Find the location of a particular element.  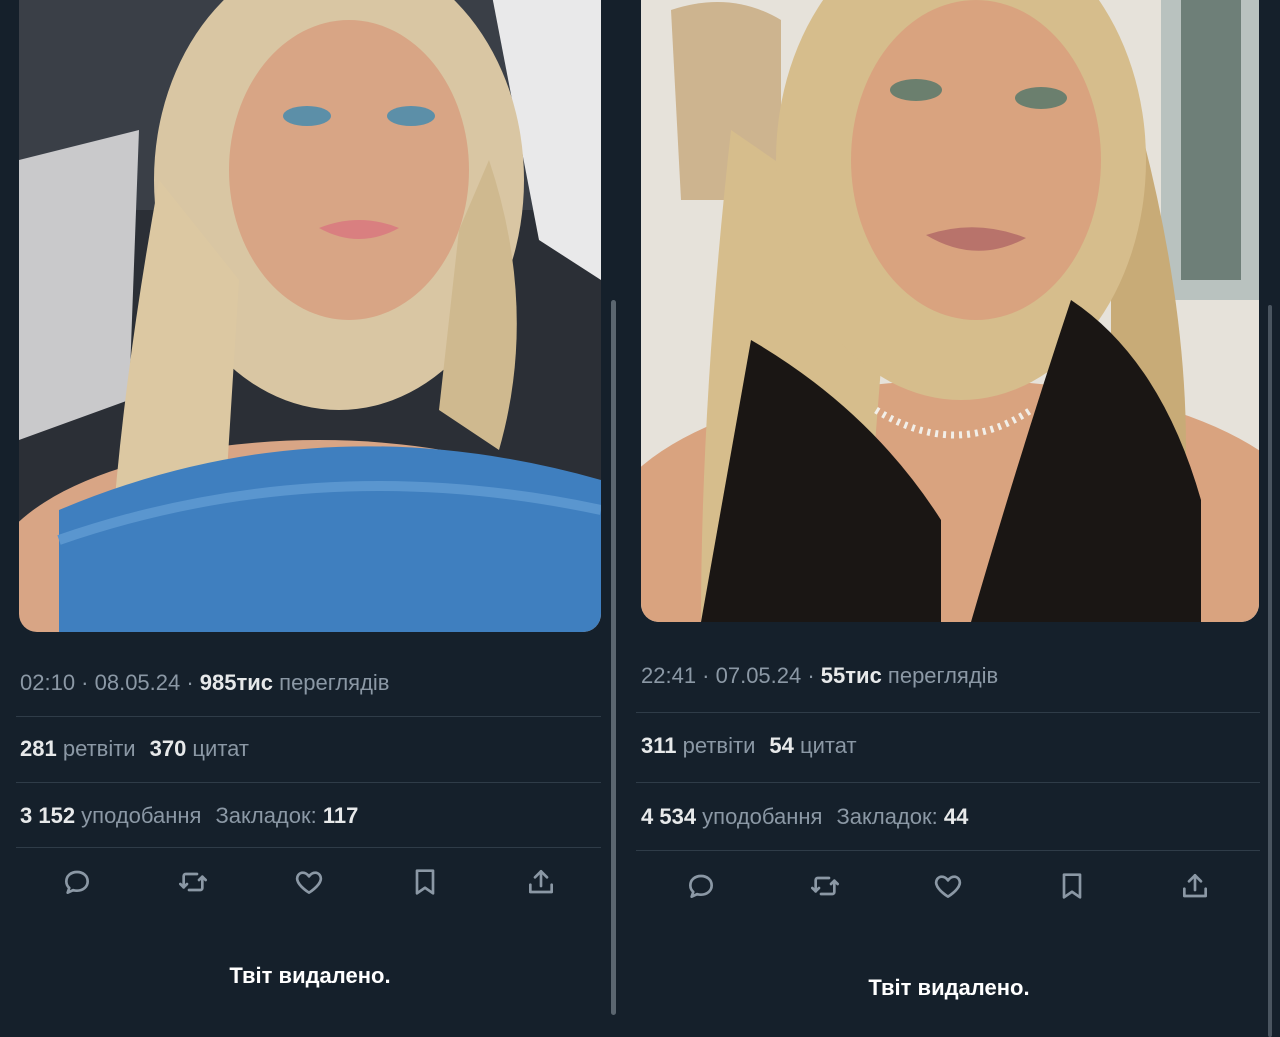

tweet-meta: 22:41 · 07.05.24 · 55тис переглядів is located at coordinates (819, 676).